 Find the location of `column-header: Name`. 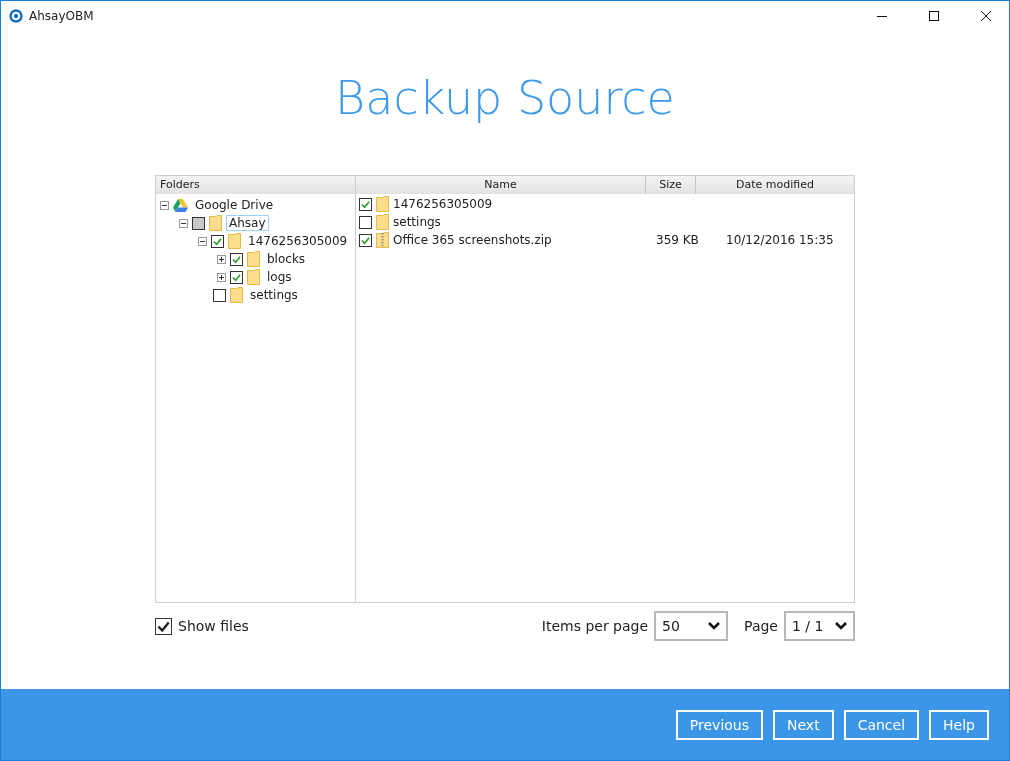

column-header: Name is located at coordinates (501, 185).